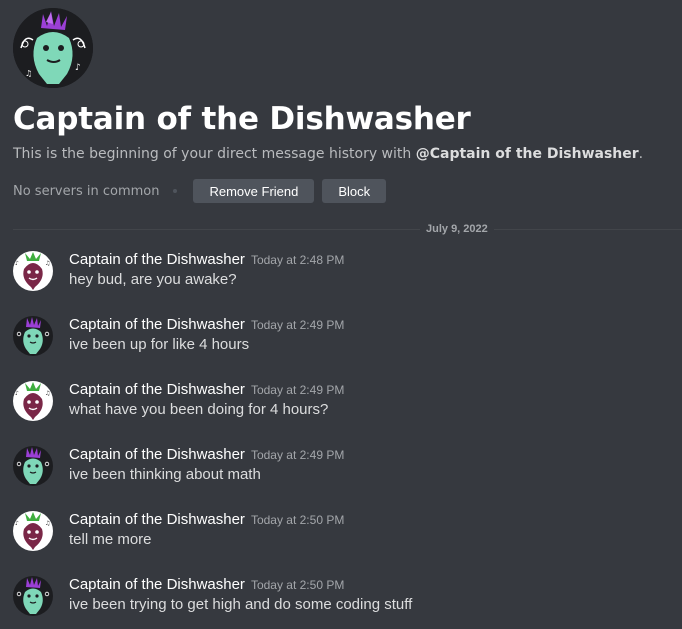  Describe the element at coordinates (86, 191) in the screenshot. I see `mutual-servers-label: No servers in common` at that location.